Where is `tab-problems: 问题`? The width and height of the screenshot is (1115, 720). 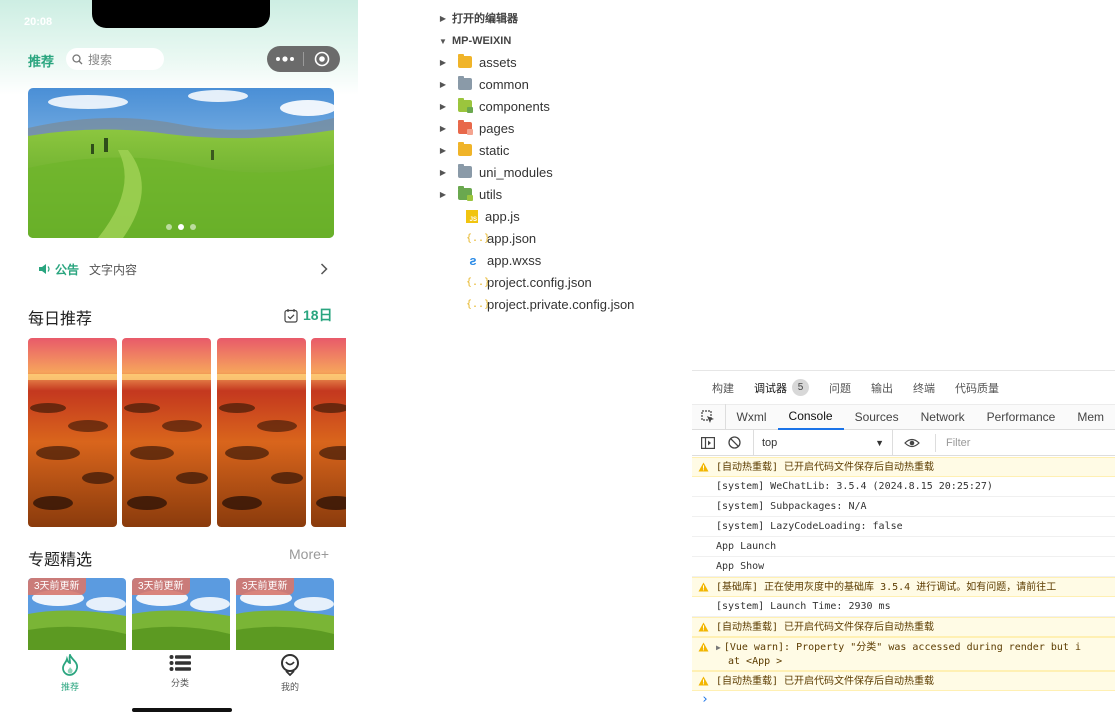 tab-problems: 问题 is located at coordinates (840, 388).